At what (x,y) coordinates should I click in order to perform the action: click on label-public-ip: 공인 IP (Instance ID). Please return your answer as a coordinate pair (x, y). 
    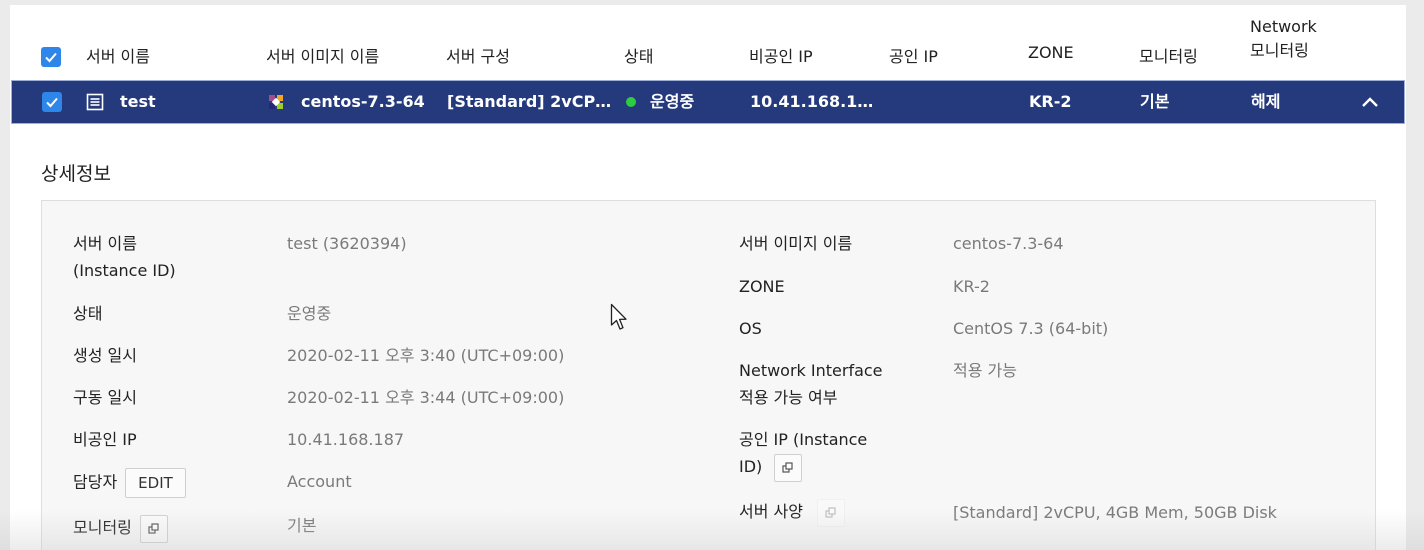
    Looking at the image, I should click on (803, 454).